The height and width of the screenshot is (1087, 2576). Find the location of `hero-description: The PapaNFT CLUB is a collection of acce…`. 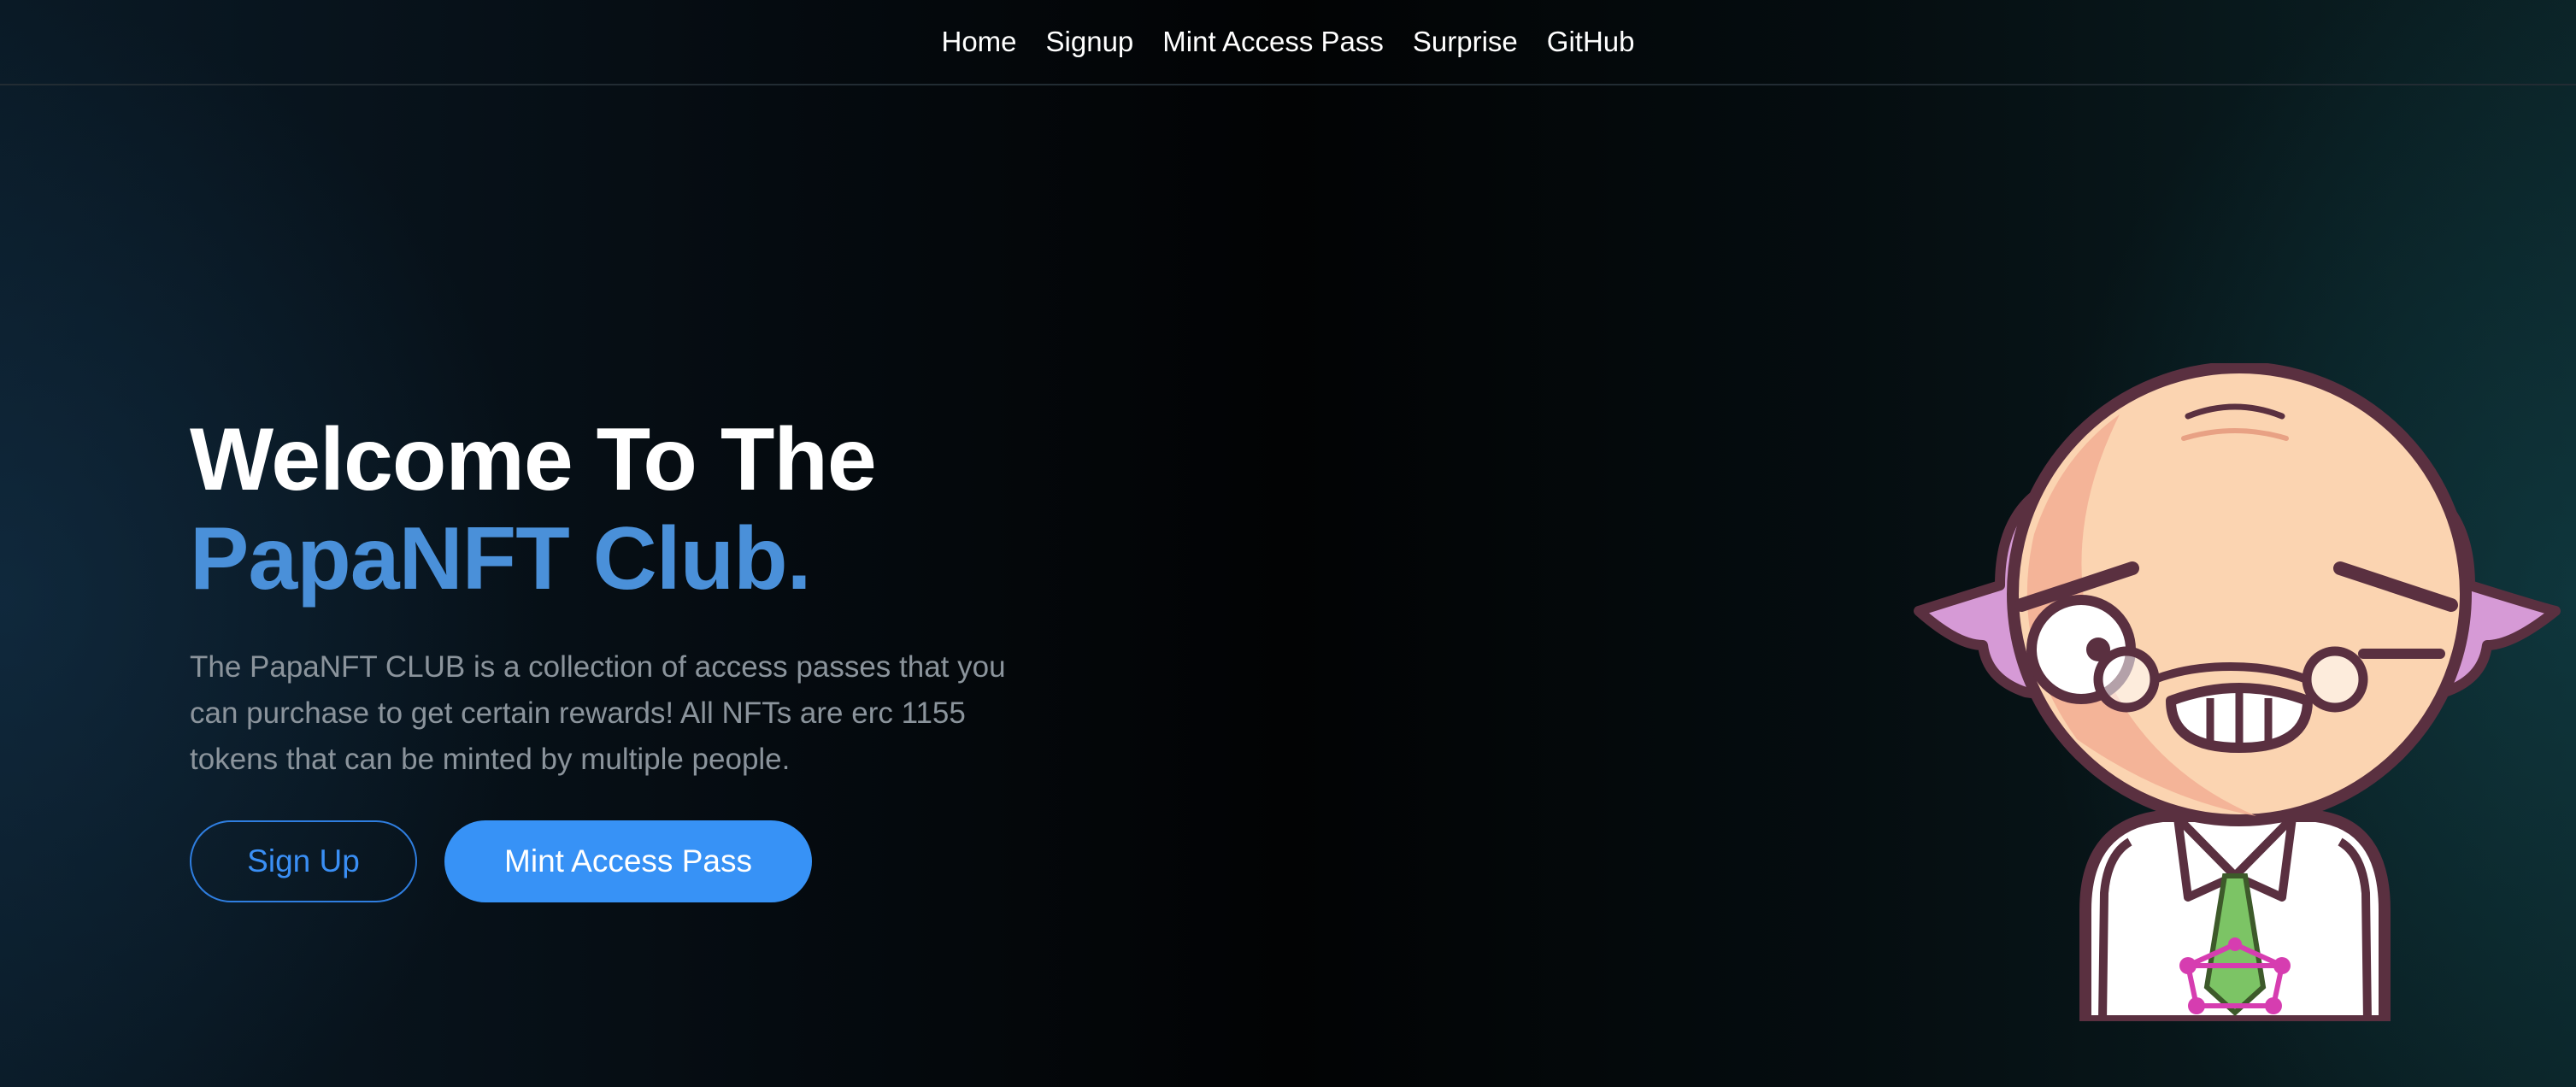

hero-description: The PapaNFT CLUB is a collection of acce… is located at coordinates (598, 713).